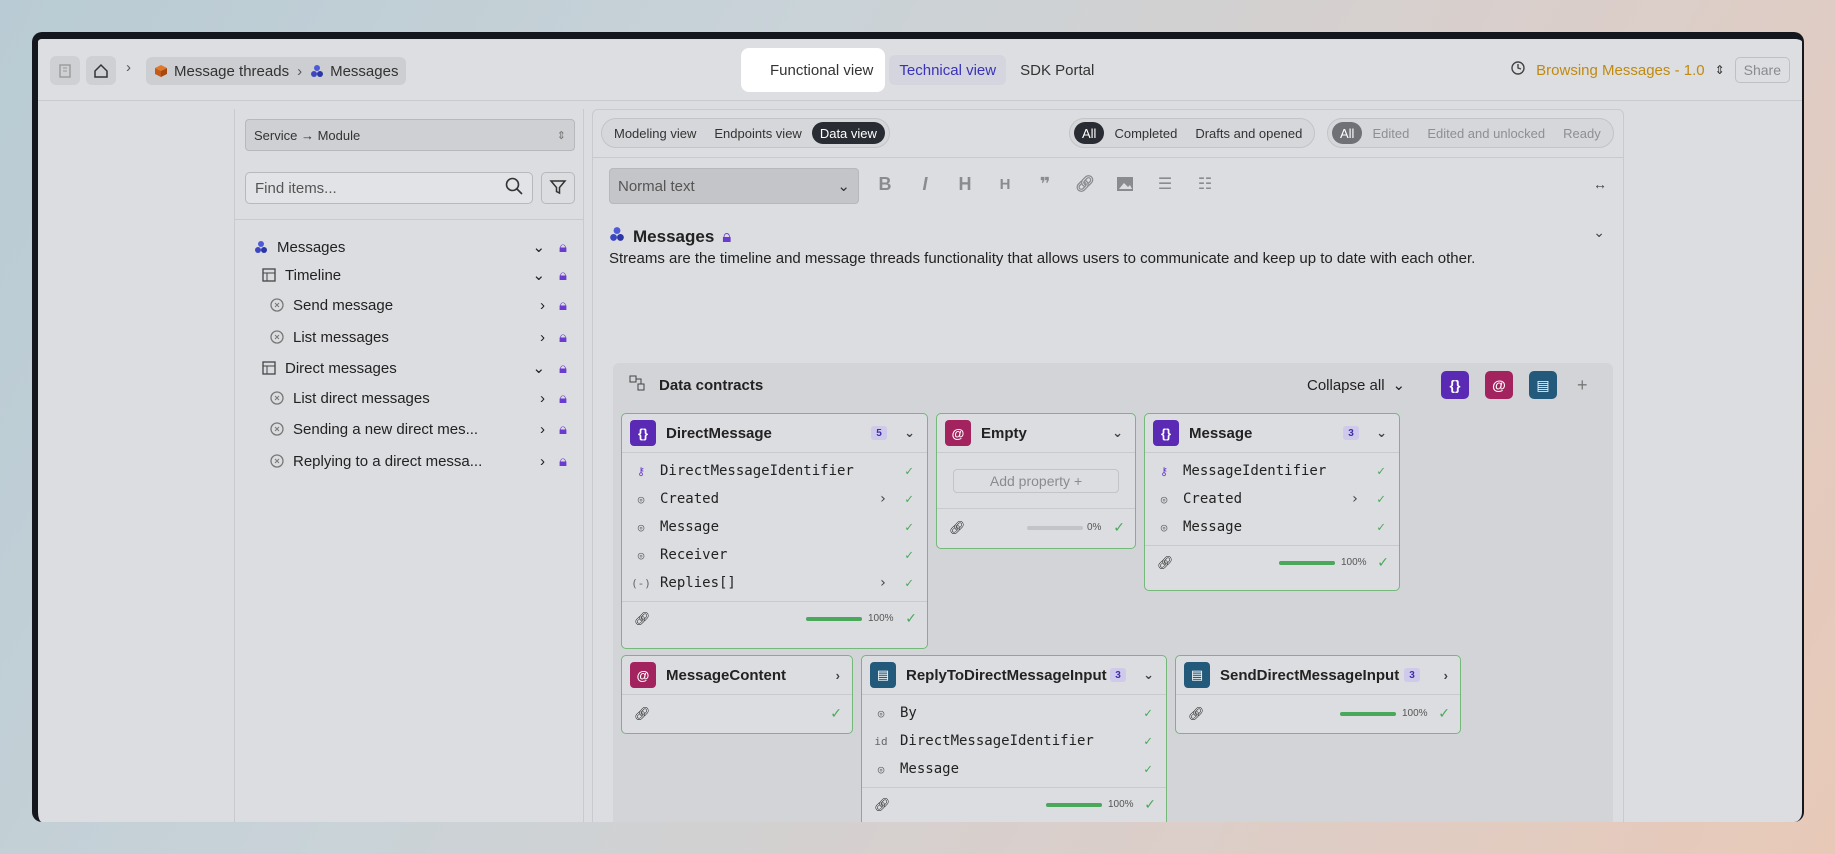 This screenshot has height=854, width=1835. I want to click on building-icon, so click(65, 70).